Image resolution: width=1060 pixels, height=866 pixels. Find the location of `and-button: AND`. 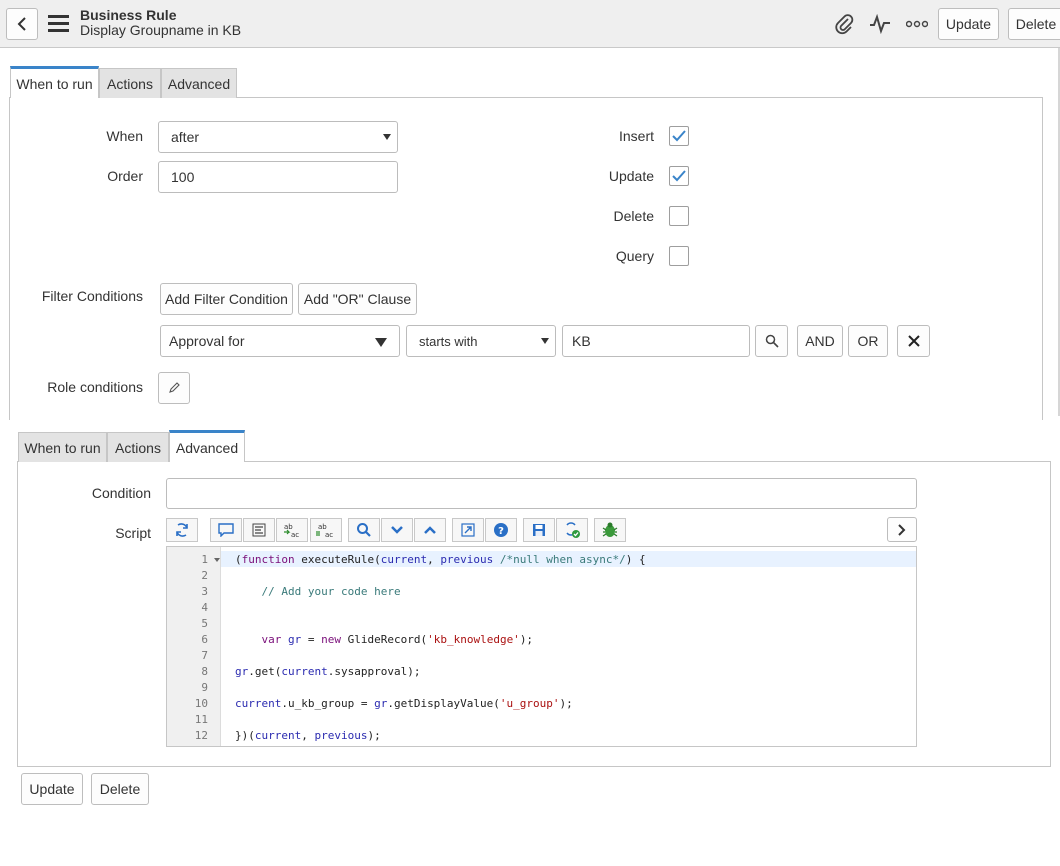

and-button: AND is located at coordinates (820, 341).